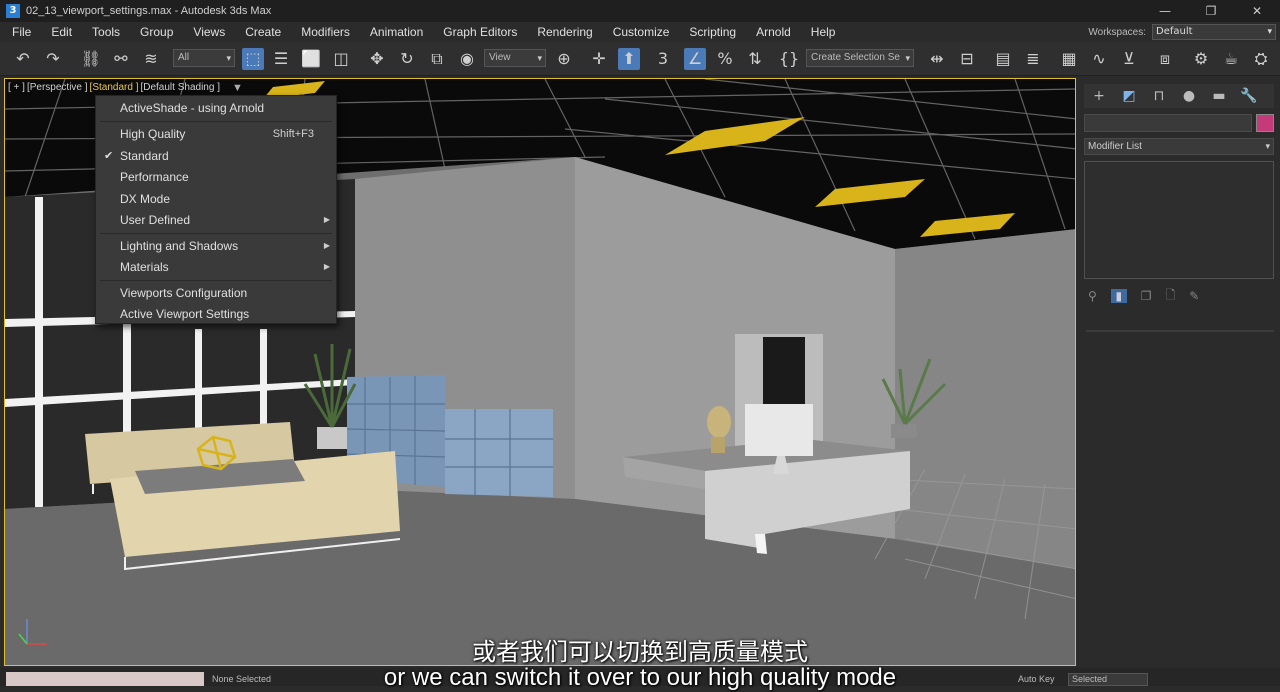  What do you see at coordinates (725, 59) in the screenshot?
I see `percent-snap-icon: %` at bounding box center [725, 59].